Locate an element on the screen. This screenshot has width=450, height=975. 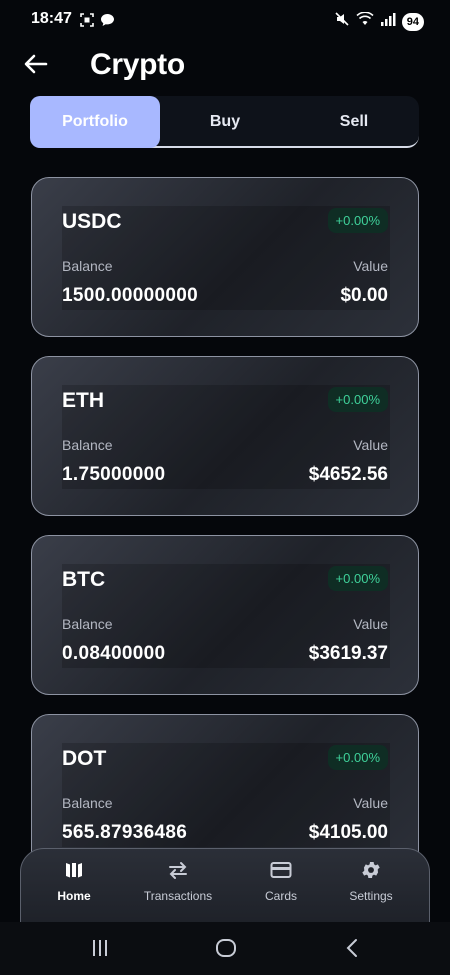
balance-amount: 0.08400000 is located at coordinates (114, 653).